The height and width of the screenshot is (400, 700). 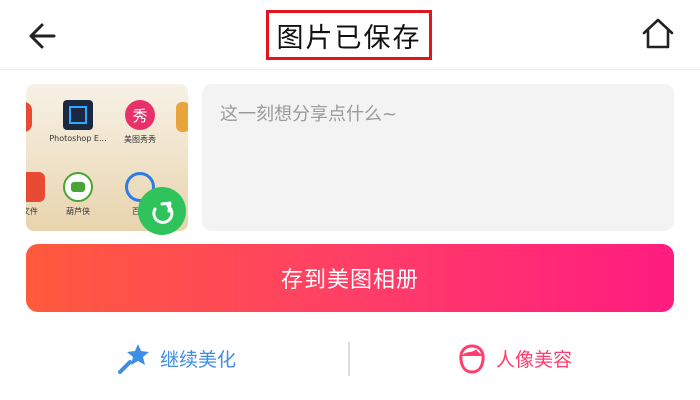 I want to click on app-label: 葫芦侠, so click(x=78, y=211).